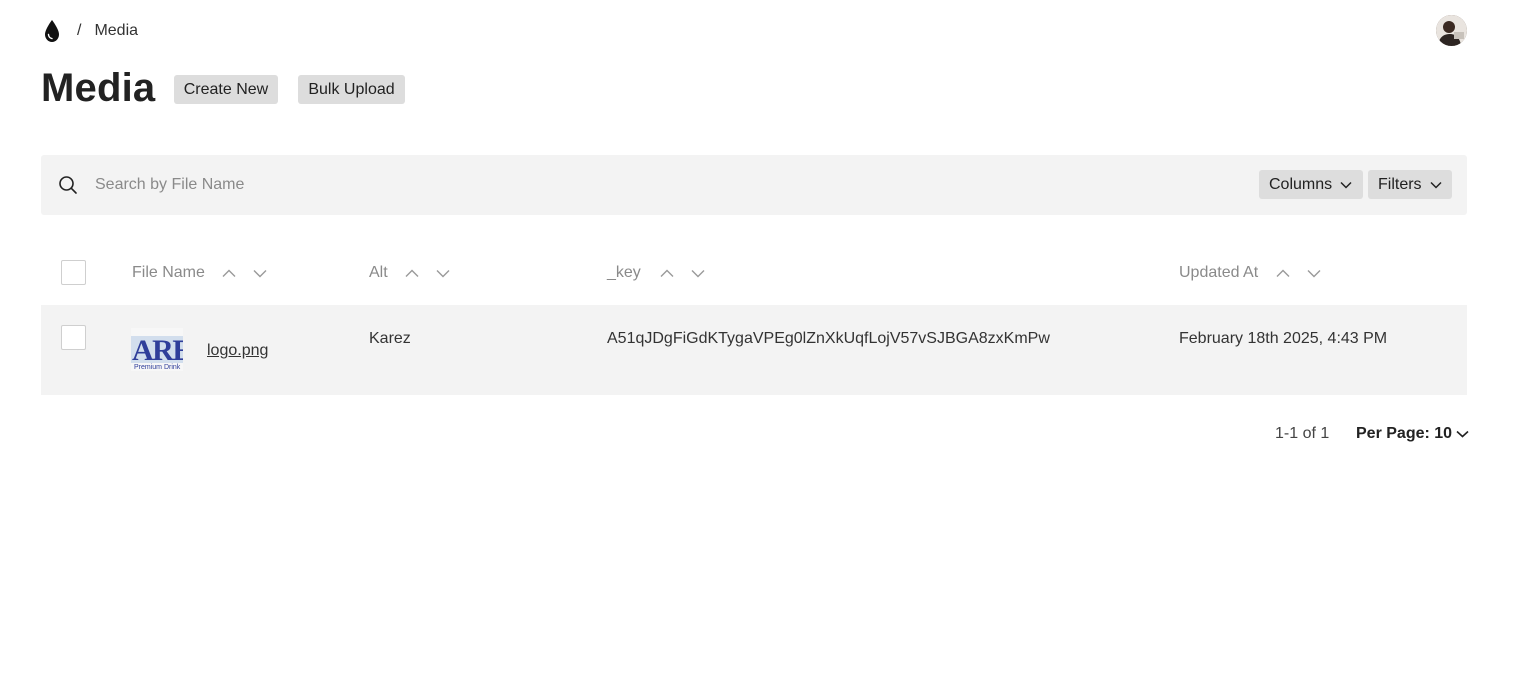 The width and height of the screenshot is (1513, 700). Describe the element at coordinates (351, 89) in the screenshot. I see `bulk-upload-button: Bulk Upload` at that location.